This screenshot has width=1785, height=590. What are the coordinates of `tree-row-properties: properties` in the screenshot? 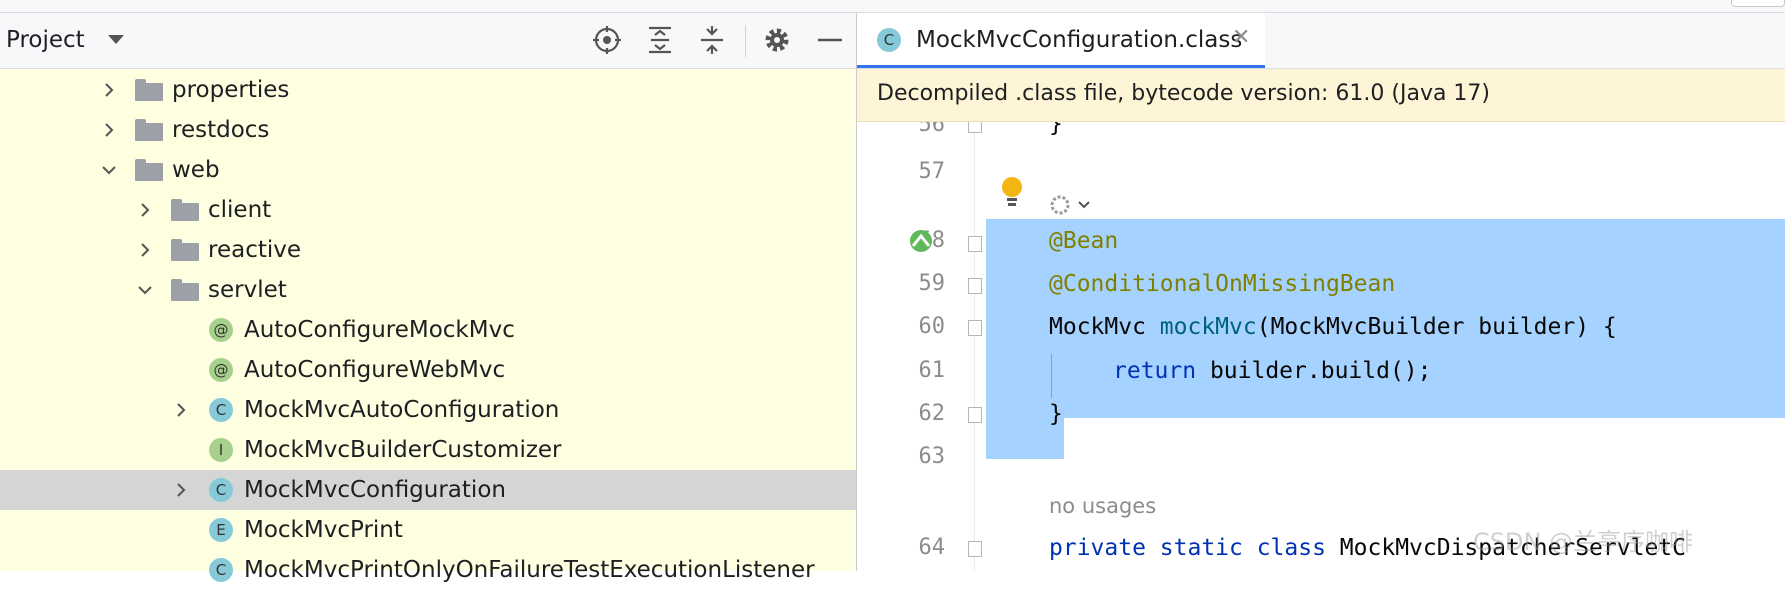 It's located at (428, 90).